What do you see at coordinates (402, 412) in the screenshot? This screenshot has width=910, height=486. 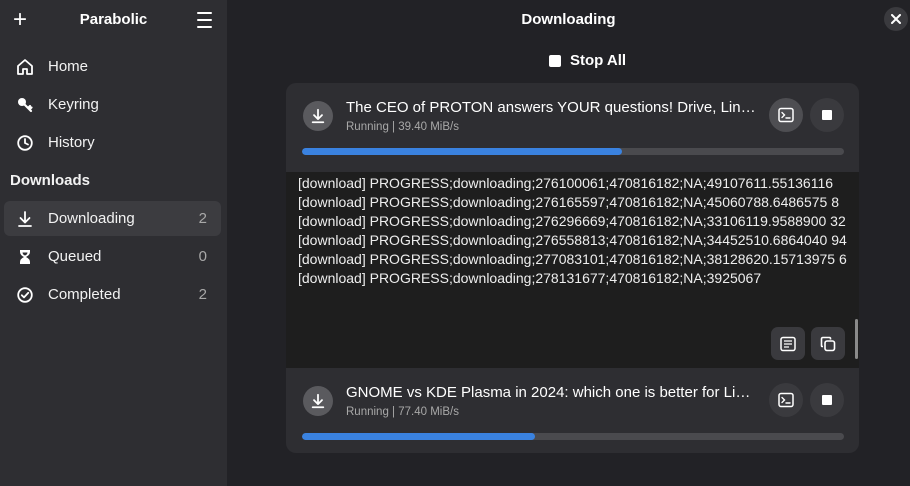 I see `download-status: Running | 77.40 MiB/s` at bounding box center [402, 412].